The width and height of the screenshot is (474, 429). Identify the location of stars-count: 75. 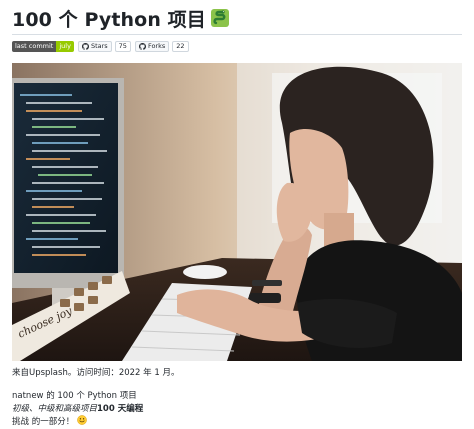
(122, 46).